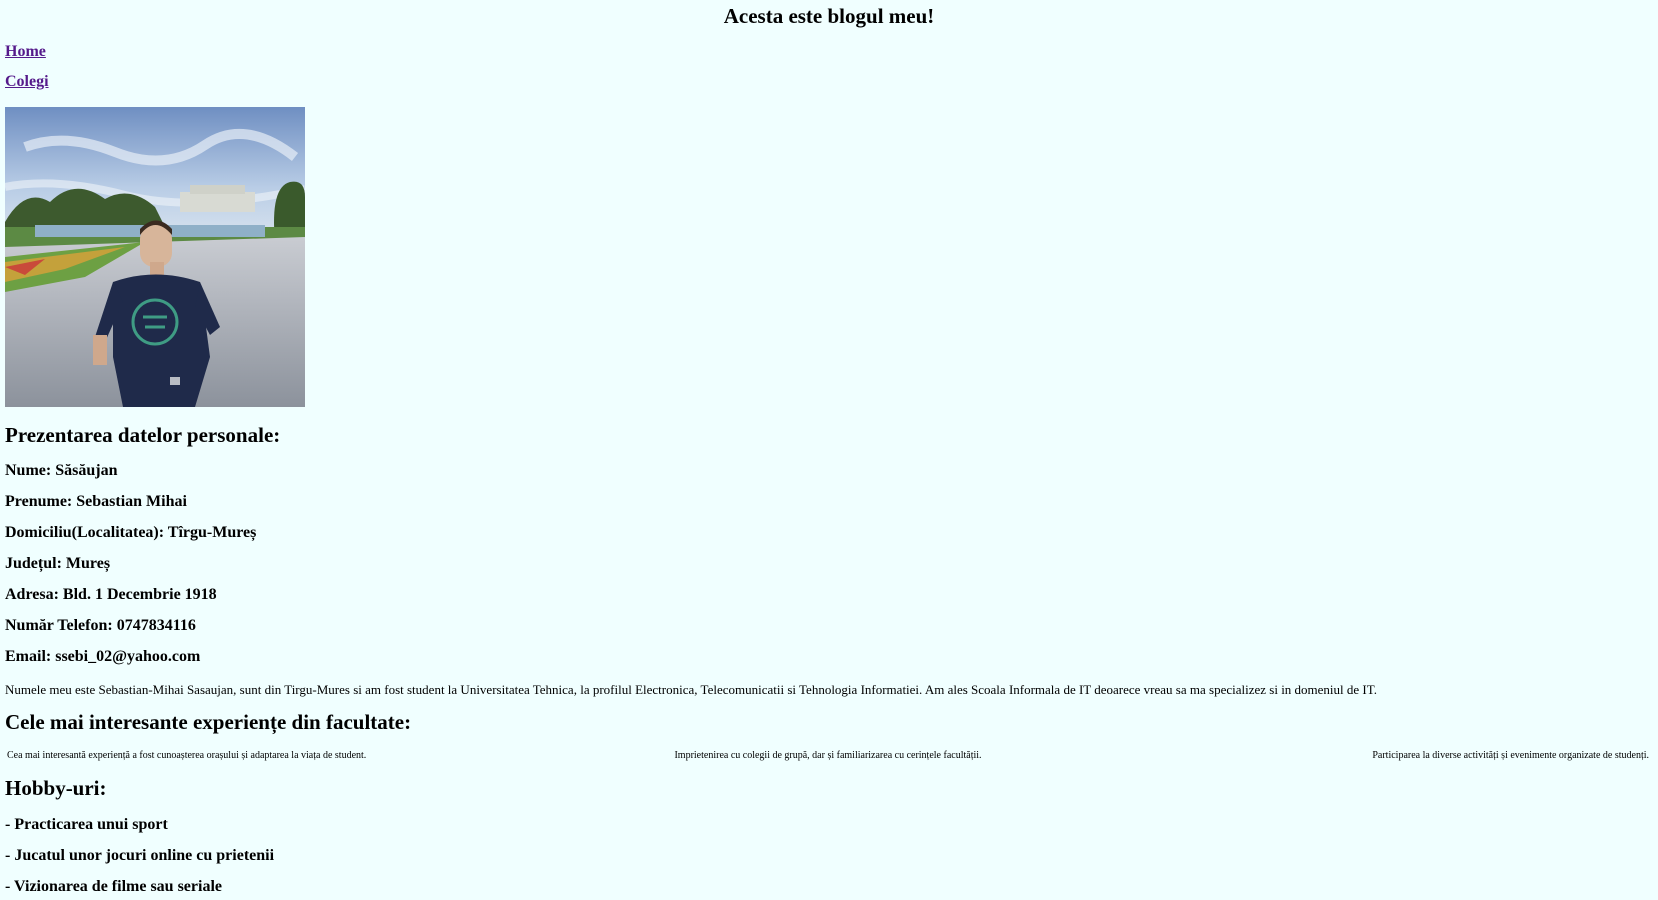 This screenshot has width=1658, height=900. What do you see at coordinates (61, 470) in the screenshot?
I see `detail-nume: Nume: Săsăujan` at bounding box center [61, 470].